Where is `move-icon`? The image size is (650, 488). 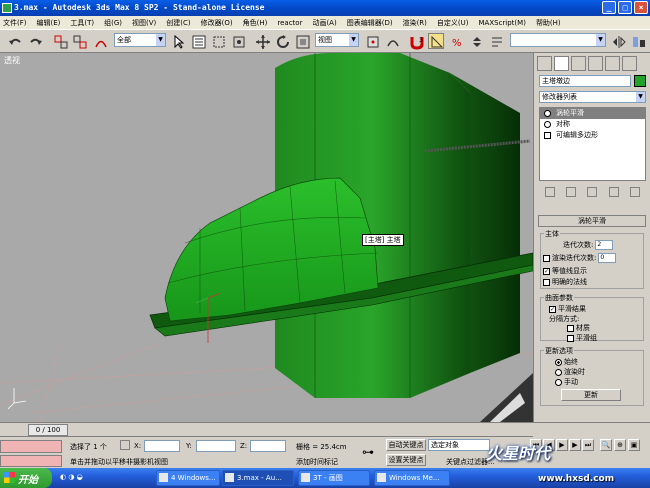 move-icon is located at coordinates (262, 41).